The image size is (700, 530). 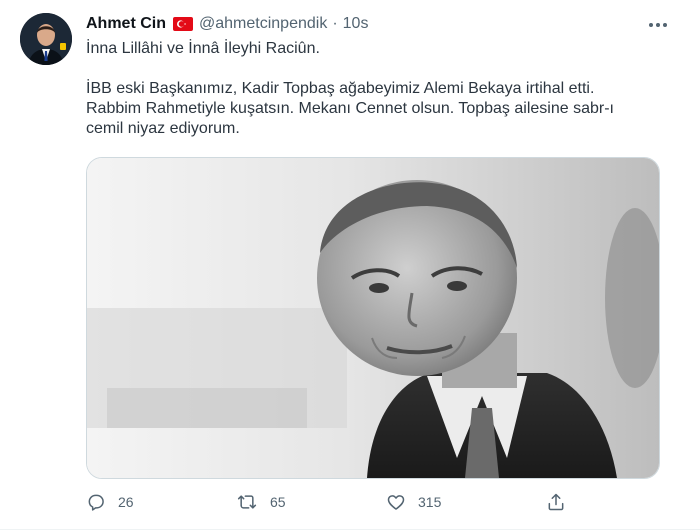 I want to click on like-button: 315, so click(x=413, y=502).